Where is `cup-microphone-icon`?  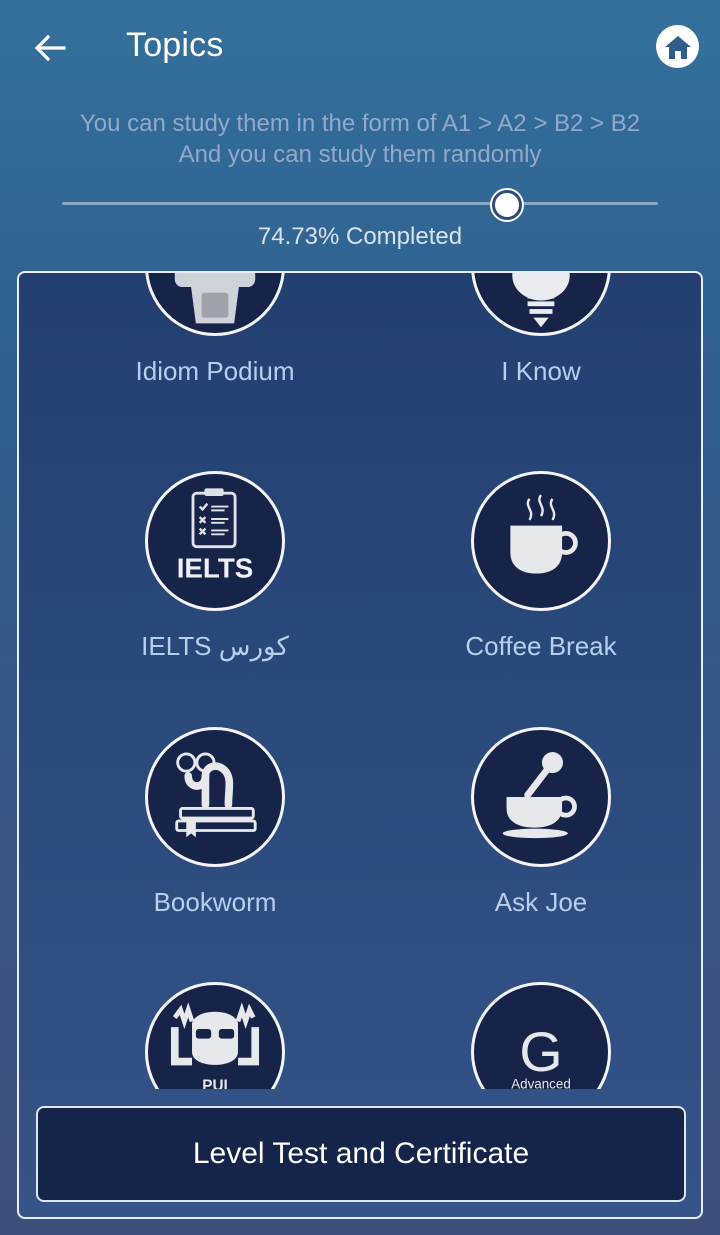 cup-microphone-icon is located at coordinates (541, 797).